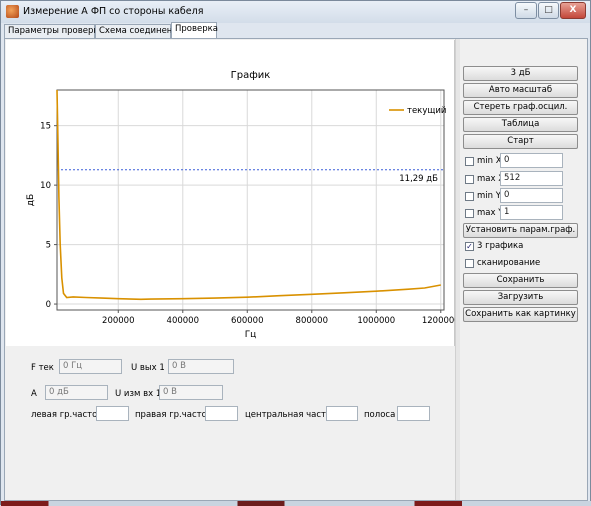 The image size is (591, 506). What do you see at coordinates (526, 10) in the screenshot?
I see `minimize-button: –` at bounding box center [526, 10].